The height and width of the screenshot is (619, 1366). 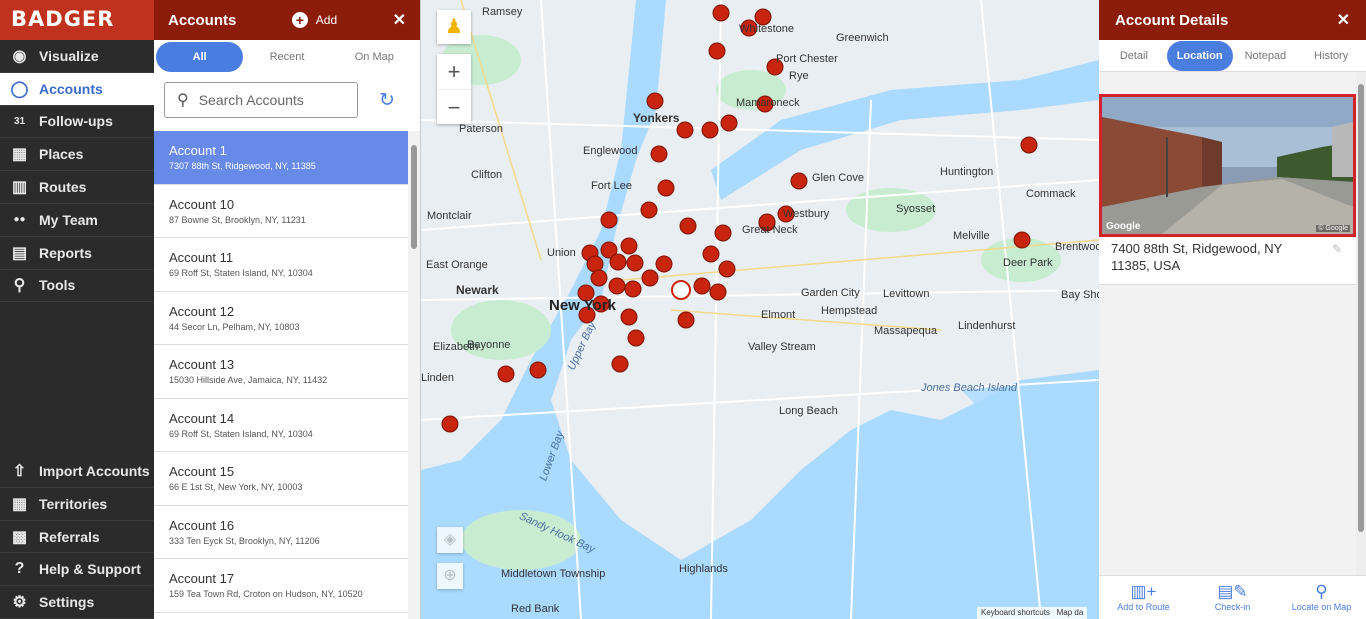 What do you see at coordinates (387, 100) in the screenshot?
I see `refresh-icon: ↻` at bounding box center [387, 100].